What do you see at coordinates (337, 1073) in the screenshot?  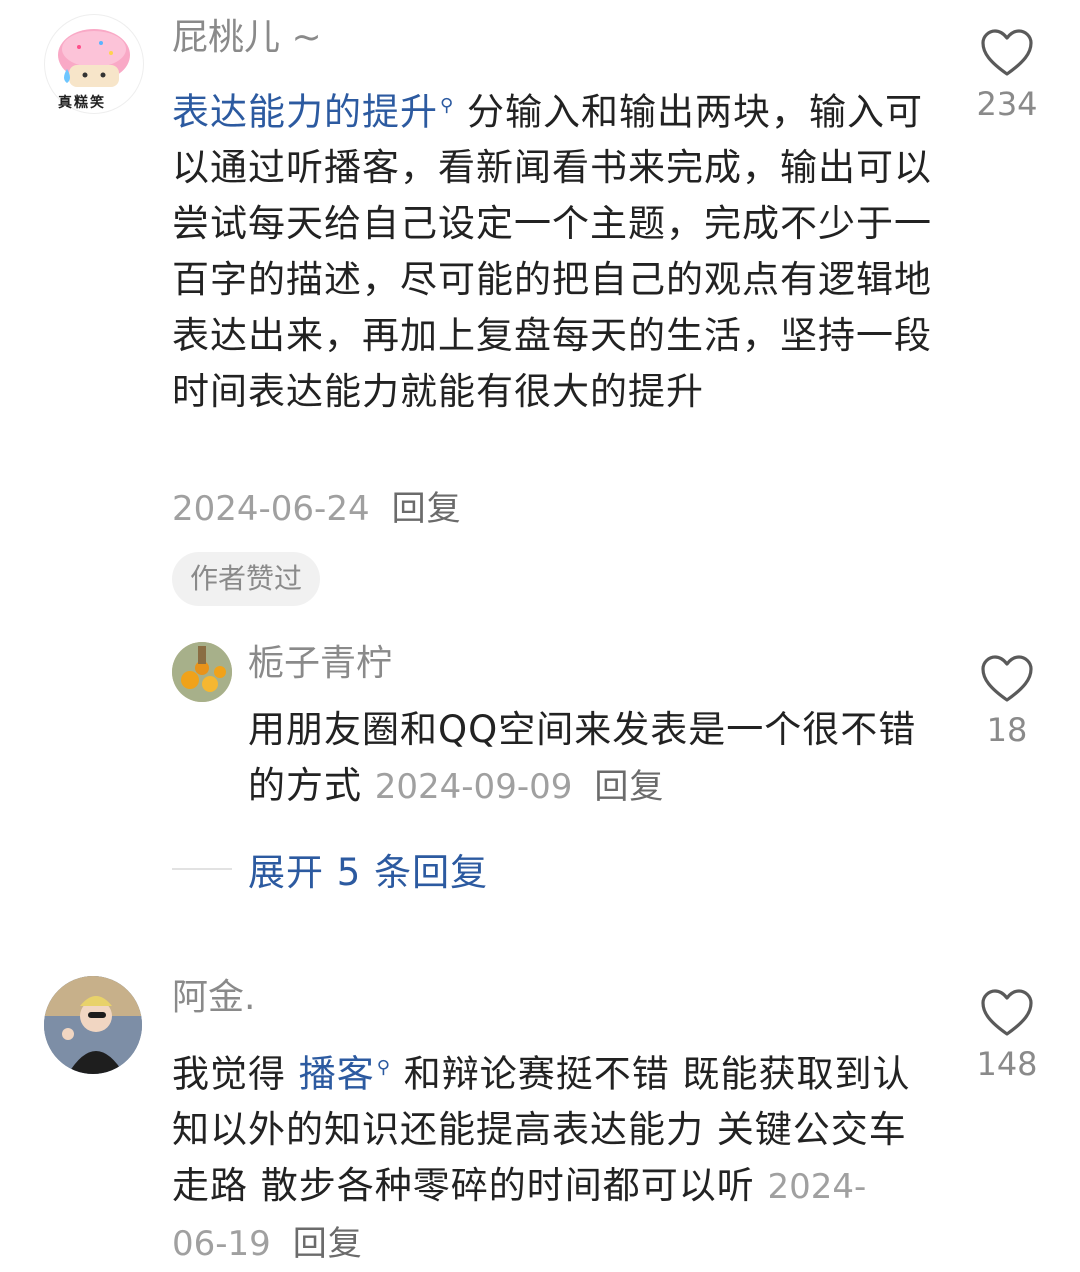 I see `search-link: 播客` at bounding box center [337, 1073].